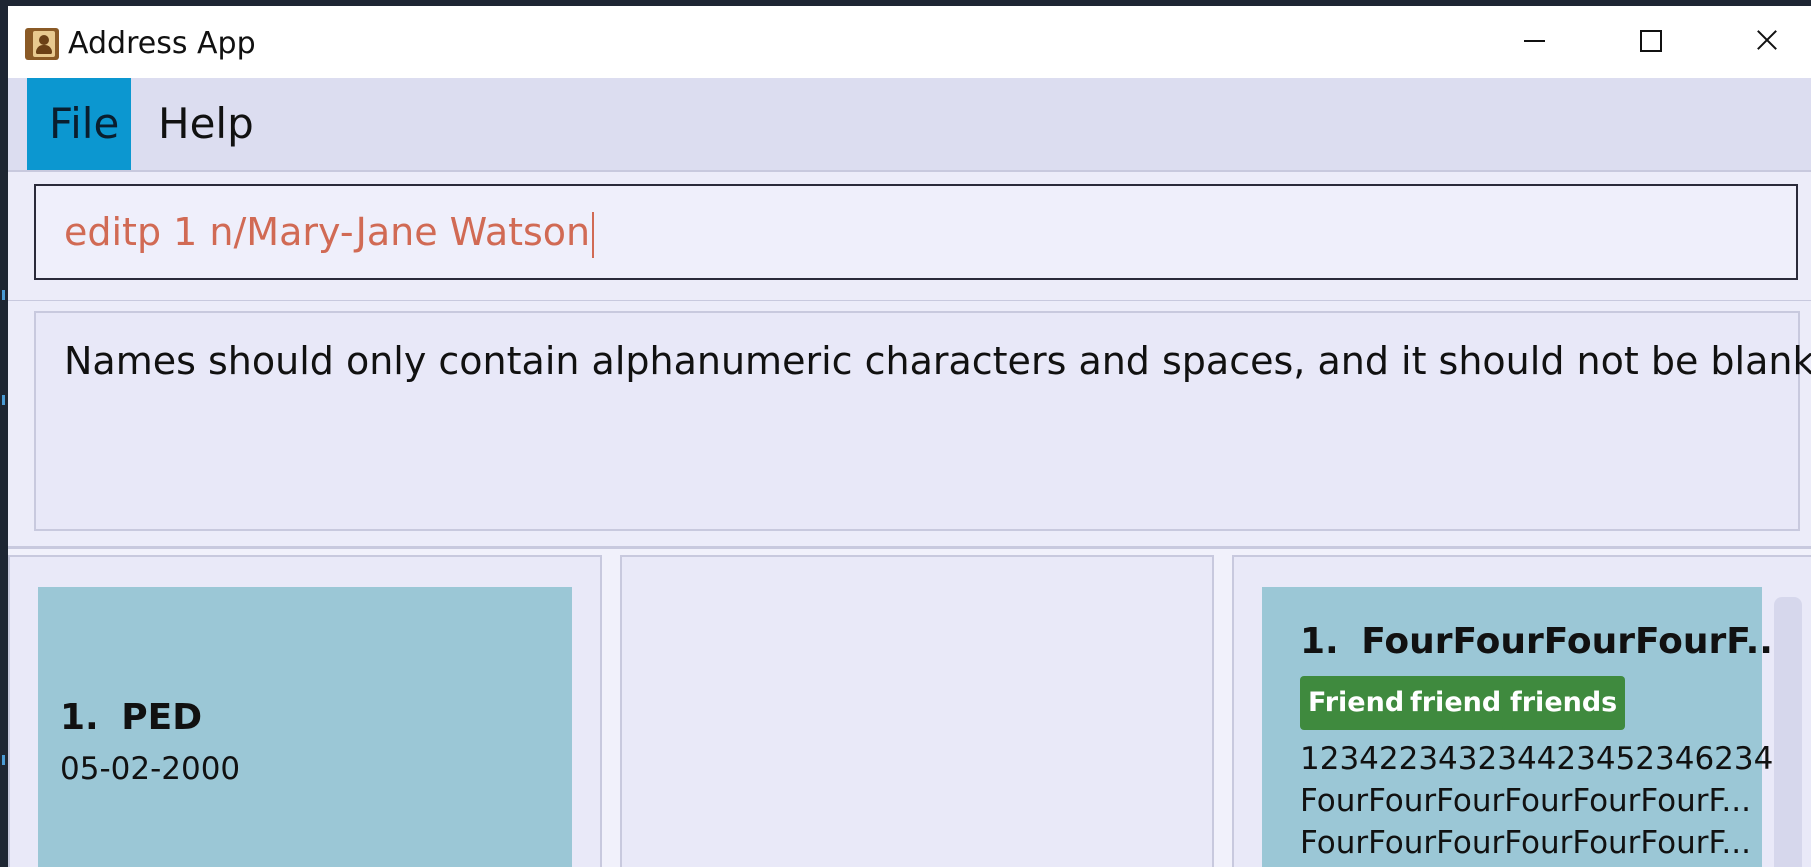  Describe the element at coordinates (305, 727) in the screenshot. I see `list-card: 1. PED 05-02-2000` at that location.